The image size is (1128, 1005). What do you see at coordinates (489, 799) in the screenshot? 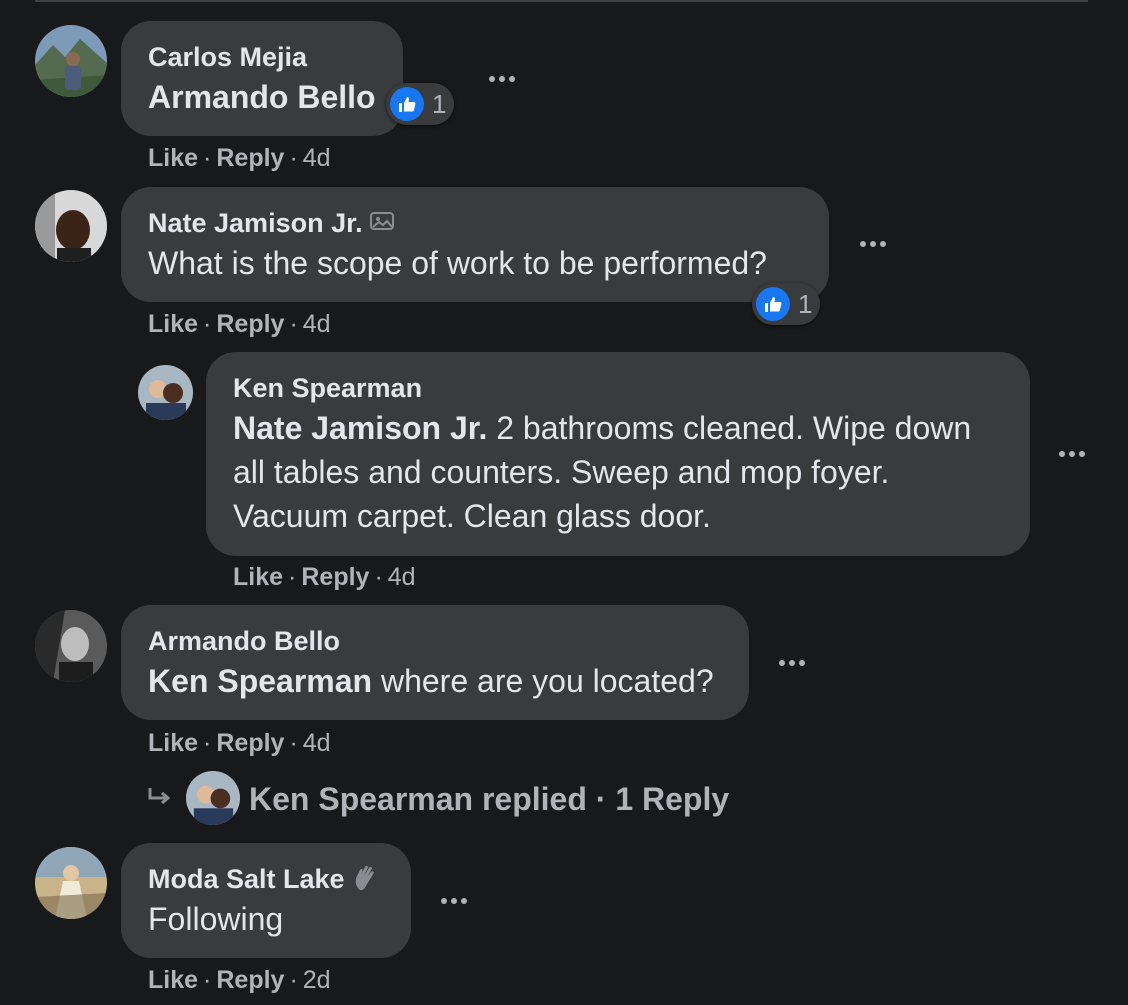
I see `view-replies-link: Ken Spearman replied · 1 Reply` at bounding box center [489, 799].